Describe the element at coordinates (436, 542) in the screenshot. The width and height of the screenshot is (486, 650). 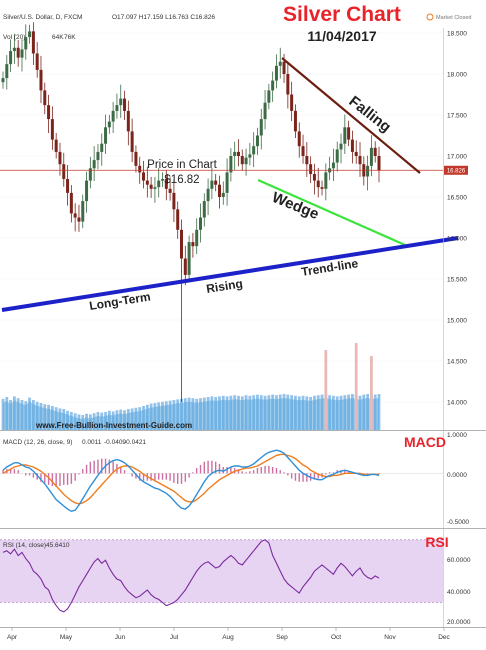
I see `rsi-title: RSI` at that location.